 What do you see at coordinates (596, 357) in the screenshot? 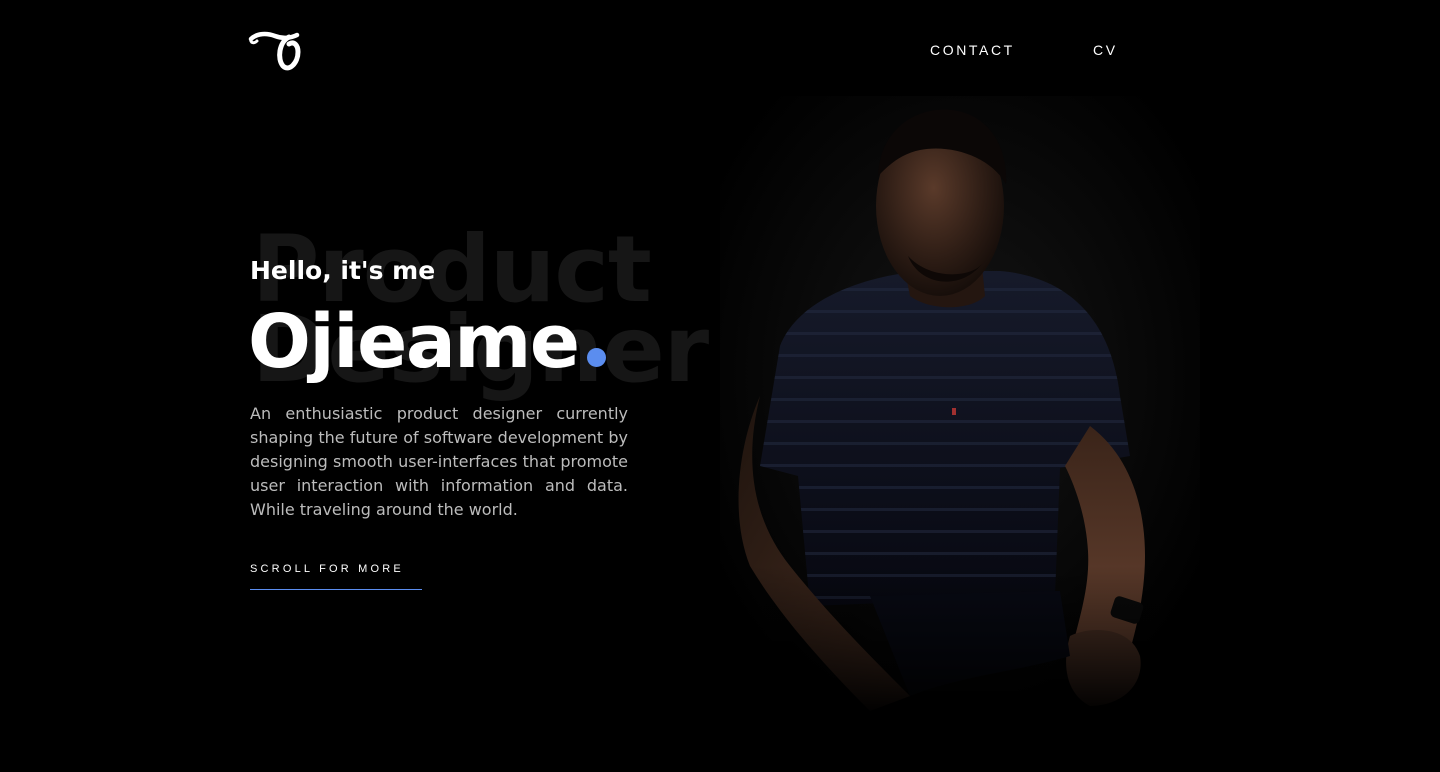
I see `accent-dot-icon` at bounding box center [596, 357].